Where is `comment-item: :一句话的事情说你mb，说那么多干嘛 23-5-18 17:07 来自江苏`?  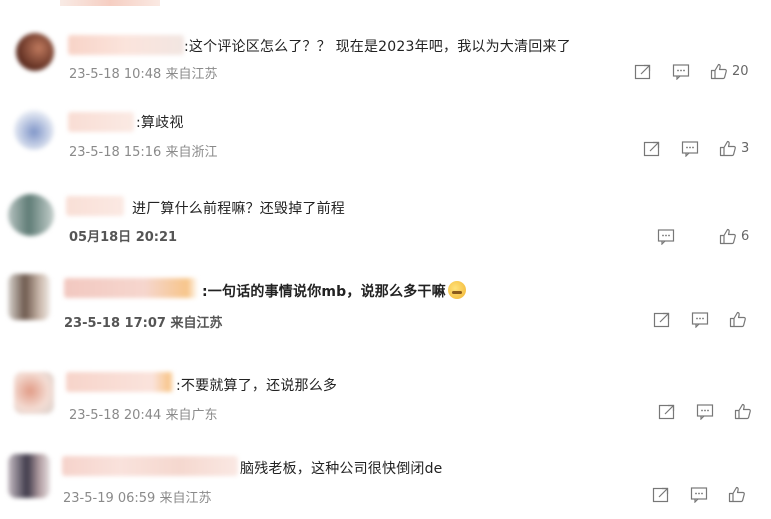
comment-item: :一句话的事情说你mb，说那么多干嘛 23-5-18 17:07 来自江苏 is located at coordinates (385, 302).